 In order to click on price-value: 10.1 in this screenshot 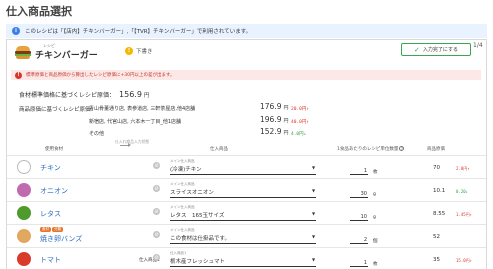, I will do `click(439, 191)`.